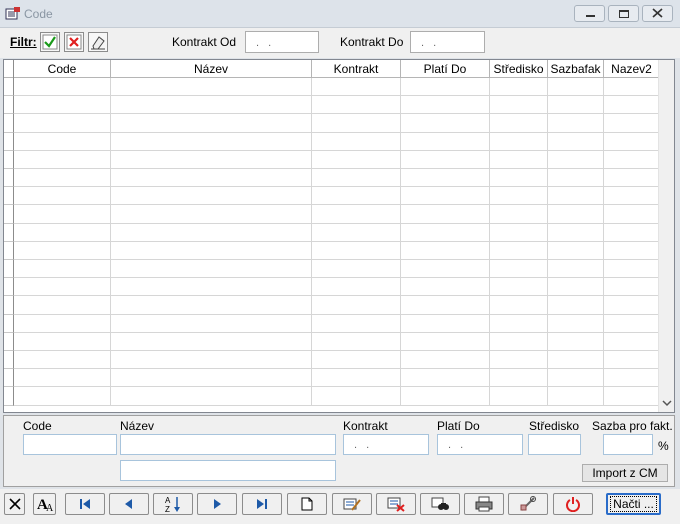 The width and height of the screenshot is (680, 524). I want to click on nazev2-field, so click(228, 470).